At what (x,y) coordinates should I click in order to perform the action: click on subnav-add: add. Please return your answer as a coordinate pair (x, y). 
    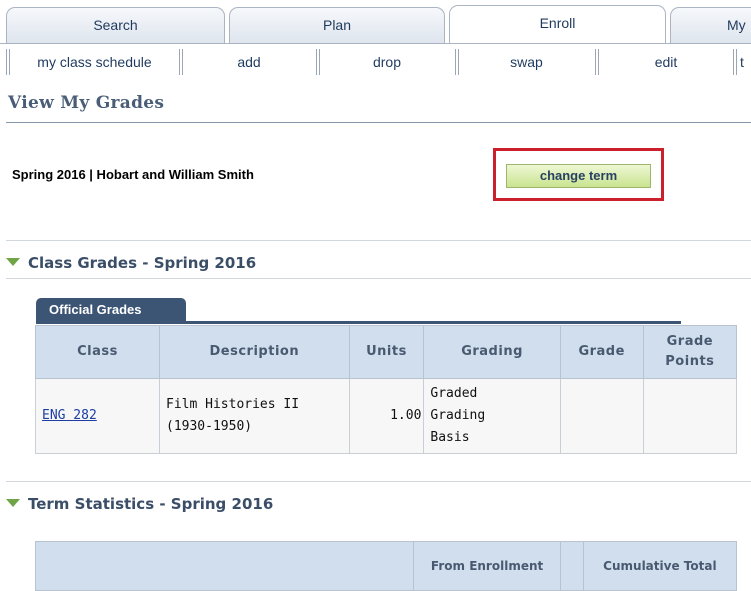
    Looking at the image, I should click on (249, 62).